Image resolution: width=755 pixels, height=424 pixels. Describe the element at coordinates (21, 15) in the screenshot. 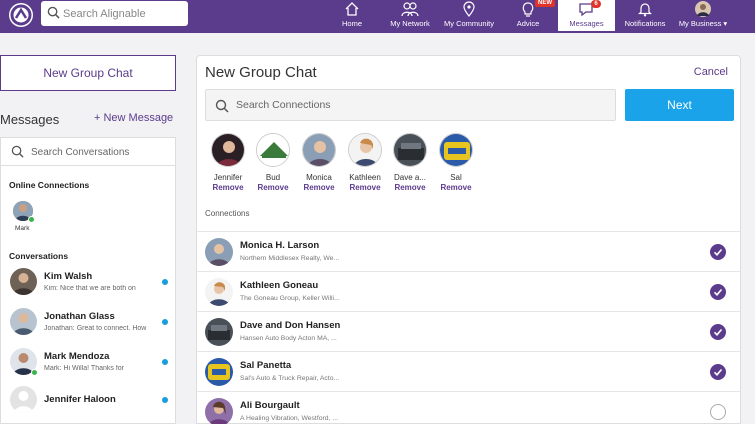

I see `alignable-logo-icon` at that location.